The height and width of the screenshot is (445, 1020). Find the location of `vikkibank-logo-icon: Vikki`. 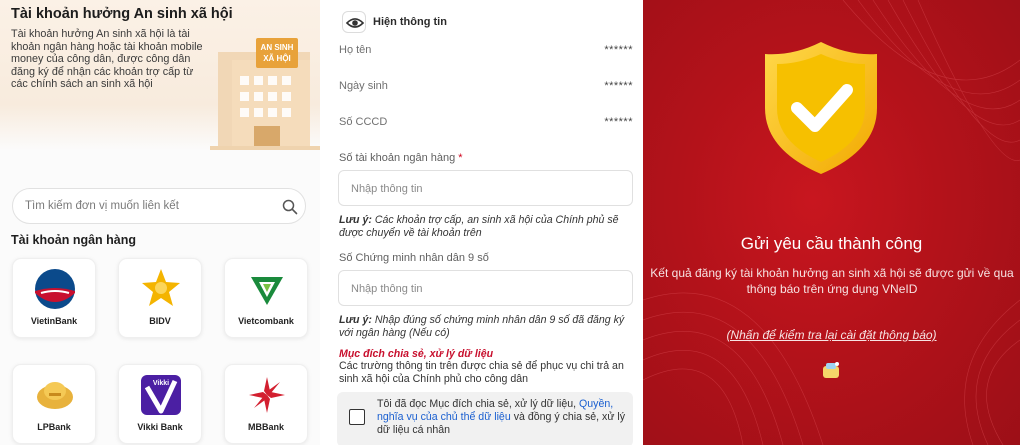

vikkibank-logo-icon: Vikki is located at coordinates (161, 395).